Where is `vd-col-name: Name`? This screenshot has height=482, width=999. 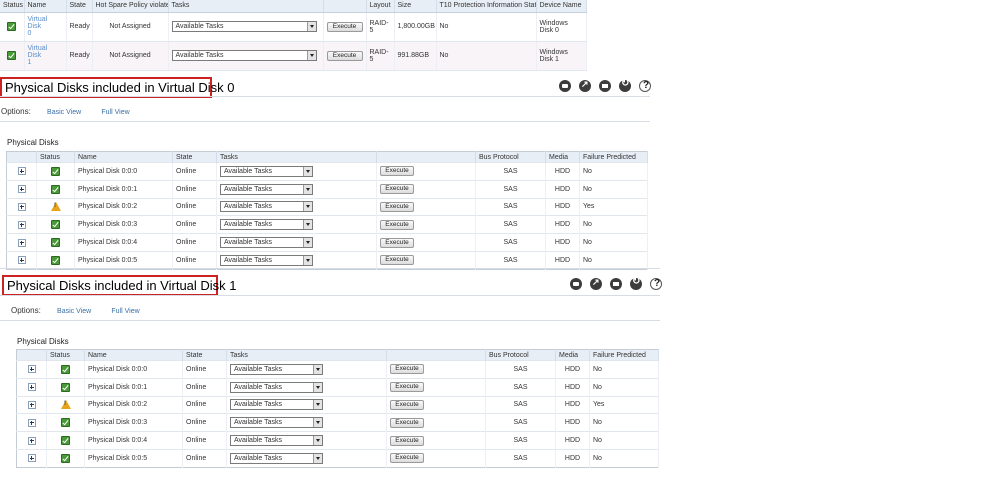
vd-col-name: Name is located at coordinates (45, 6).